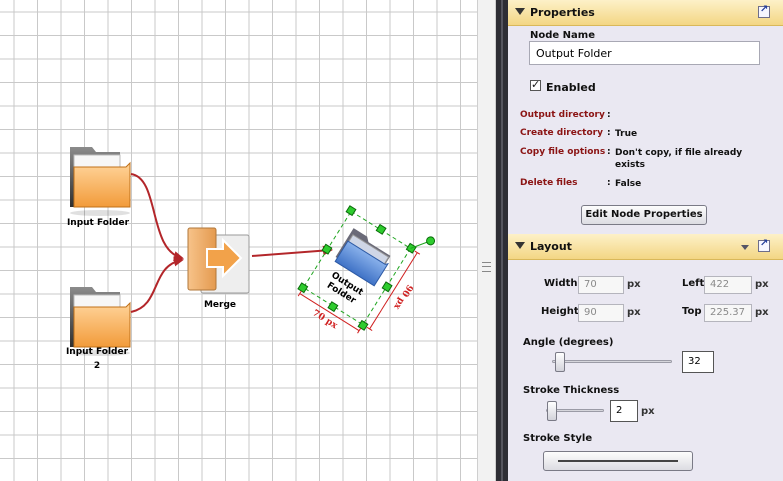 This screenshot has height=481, width=783. I want to click on edit-node-properties-button: Edit Node Properties, so click(644, 215).